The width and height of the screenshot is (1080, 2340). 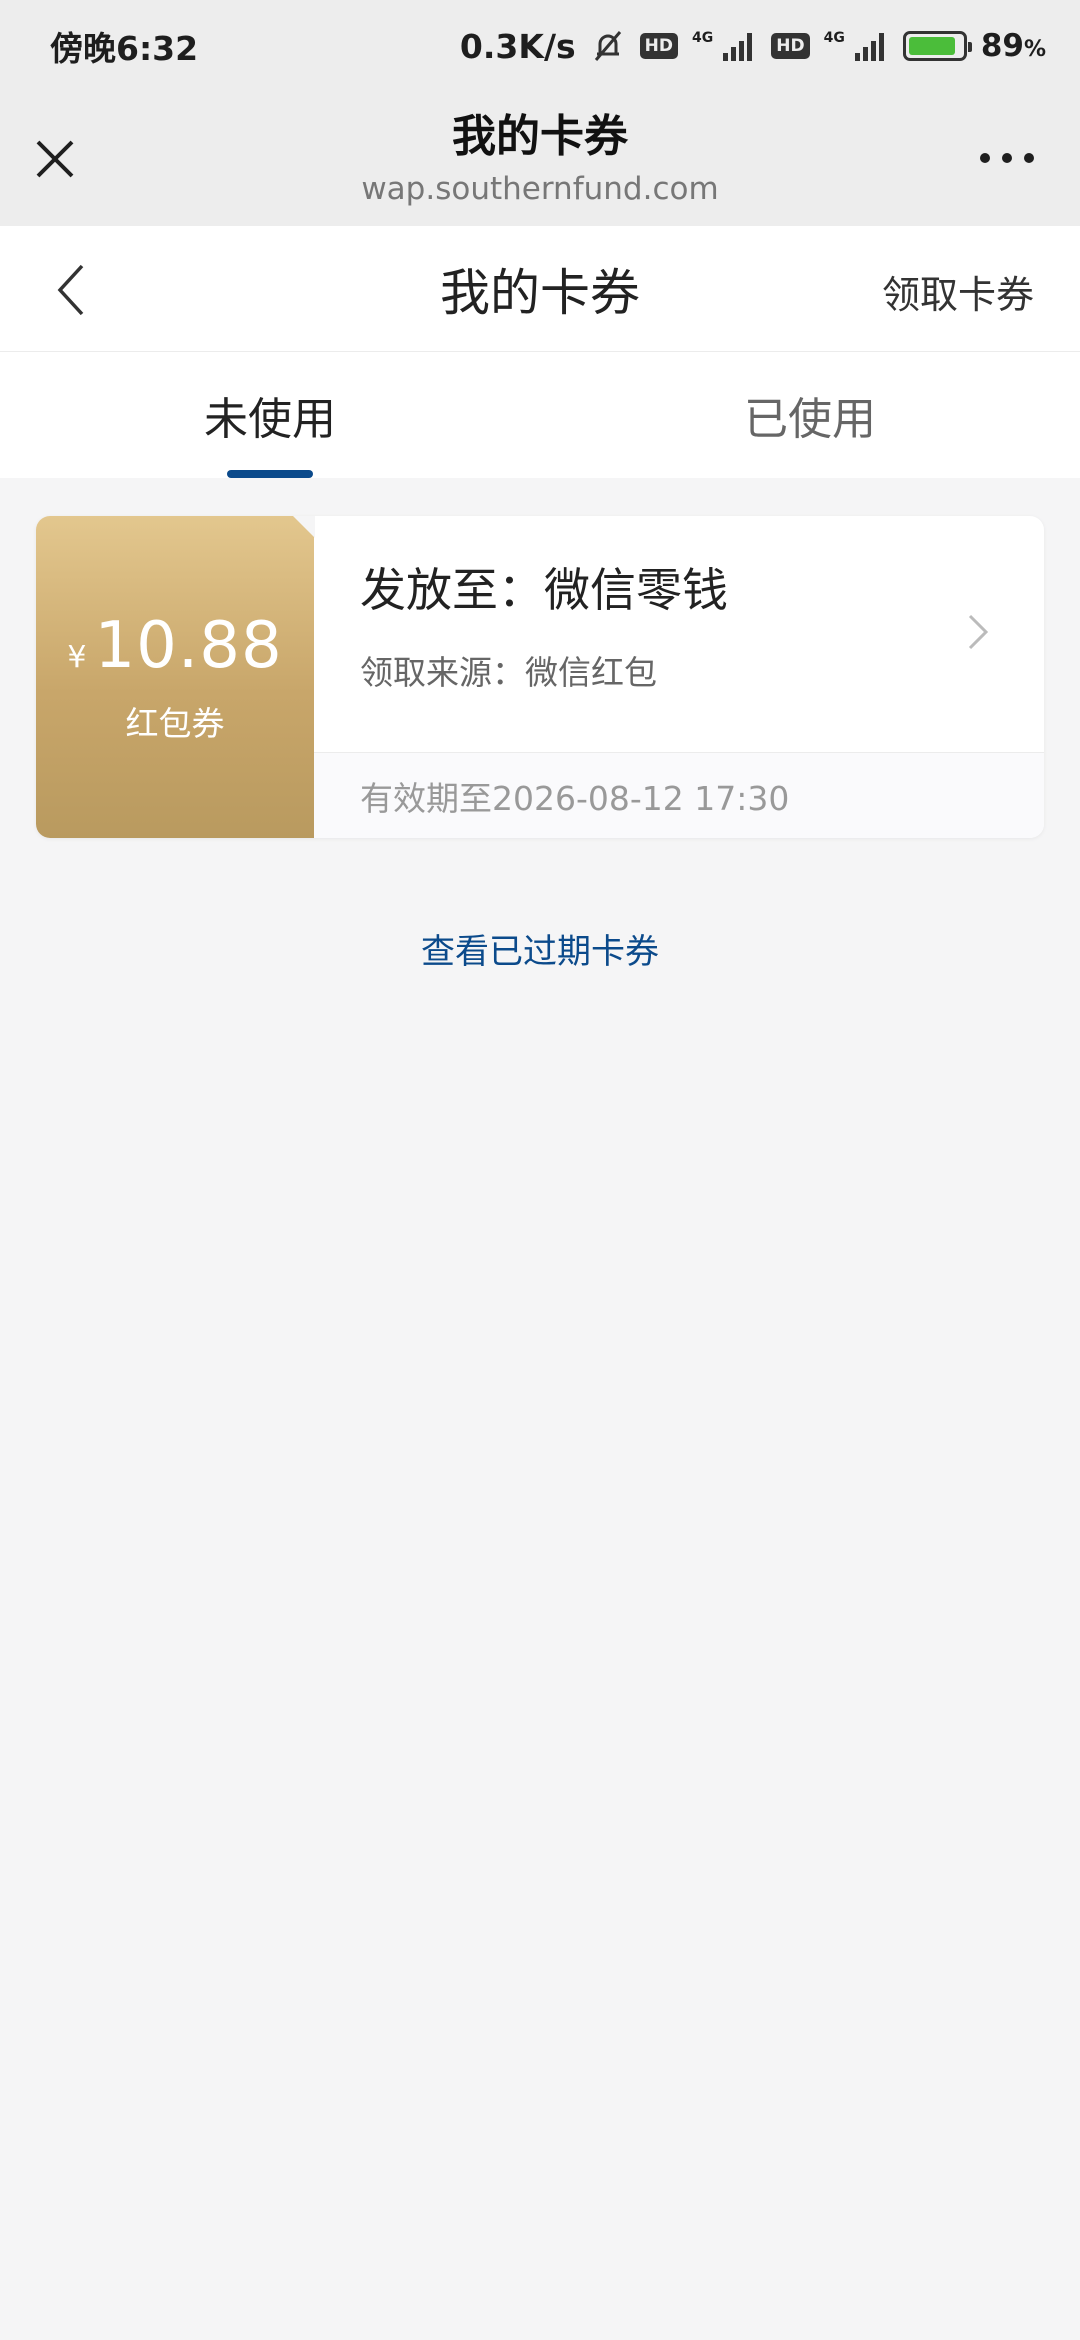 What do you see at coordinates (608, 46) in the screenshot?
I see `mute-bell-icon` at bounding box center [608, 46].